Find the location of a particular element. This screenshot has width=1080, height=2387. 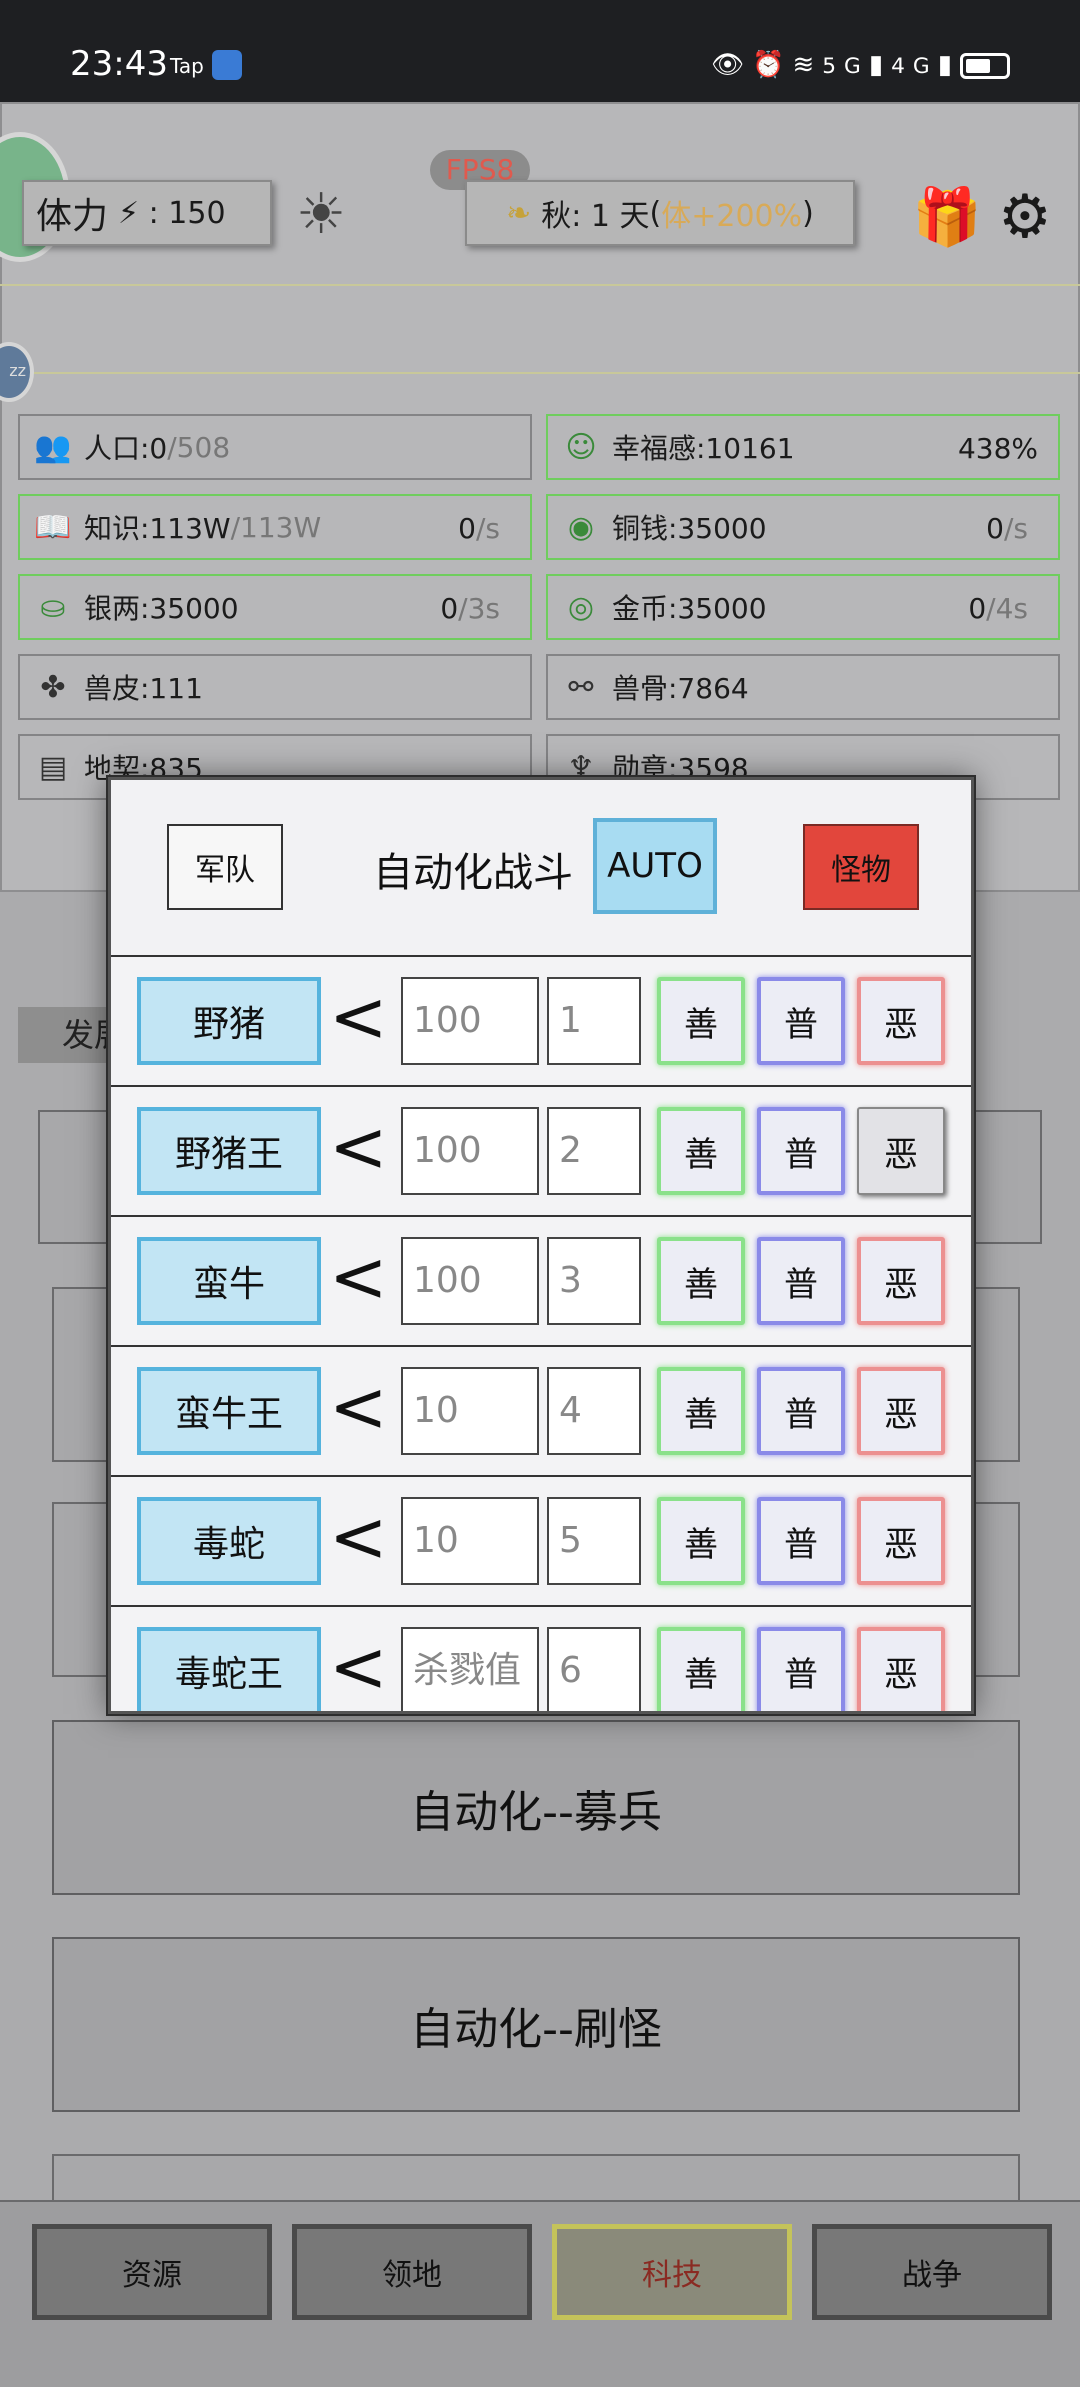

status-bar: 23:43 Tap 👁⏰≋5G▮4G▮ is located at coordinates (540, 51).